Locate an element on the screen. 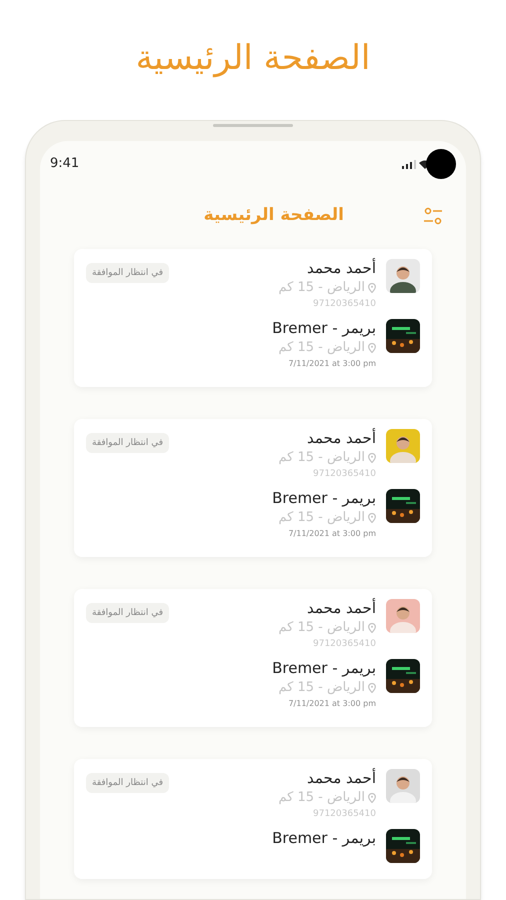 This screenshot has width=506, height=900. camera-icon is located at coordinates (441, 164).